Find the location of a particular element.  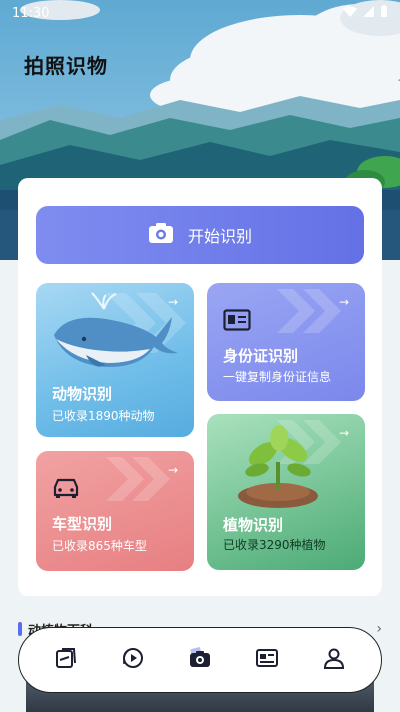

id-card-recognition-tile: → 身份证识别 一键复制身份证信息 is located at coordinates (286, 342).